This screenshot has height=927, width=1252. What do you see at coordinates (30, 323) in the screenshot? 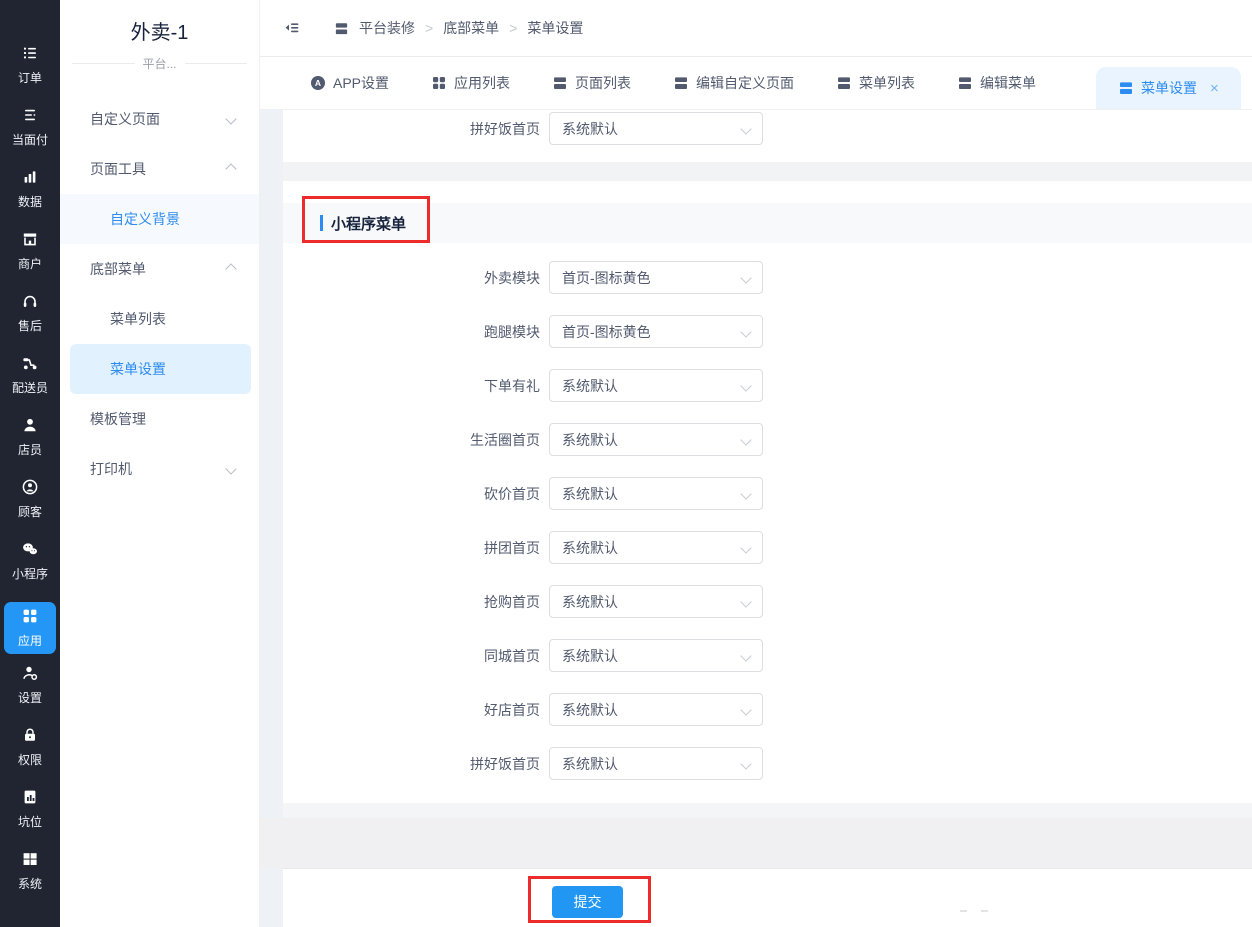
I see `rail-item-after-sale: 售后` at bounding box center [30, 323].